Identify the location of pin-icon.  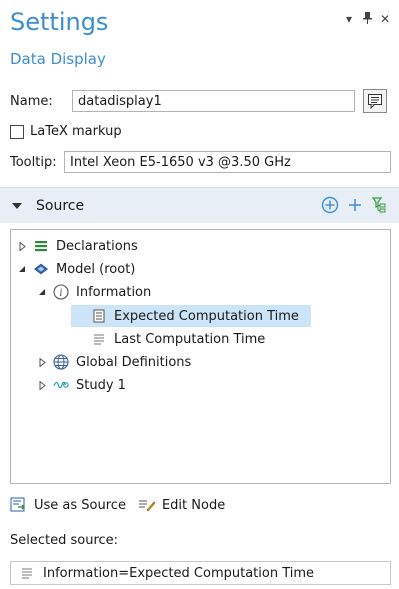
(367, 19).